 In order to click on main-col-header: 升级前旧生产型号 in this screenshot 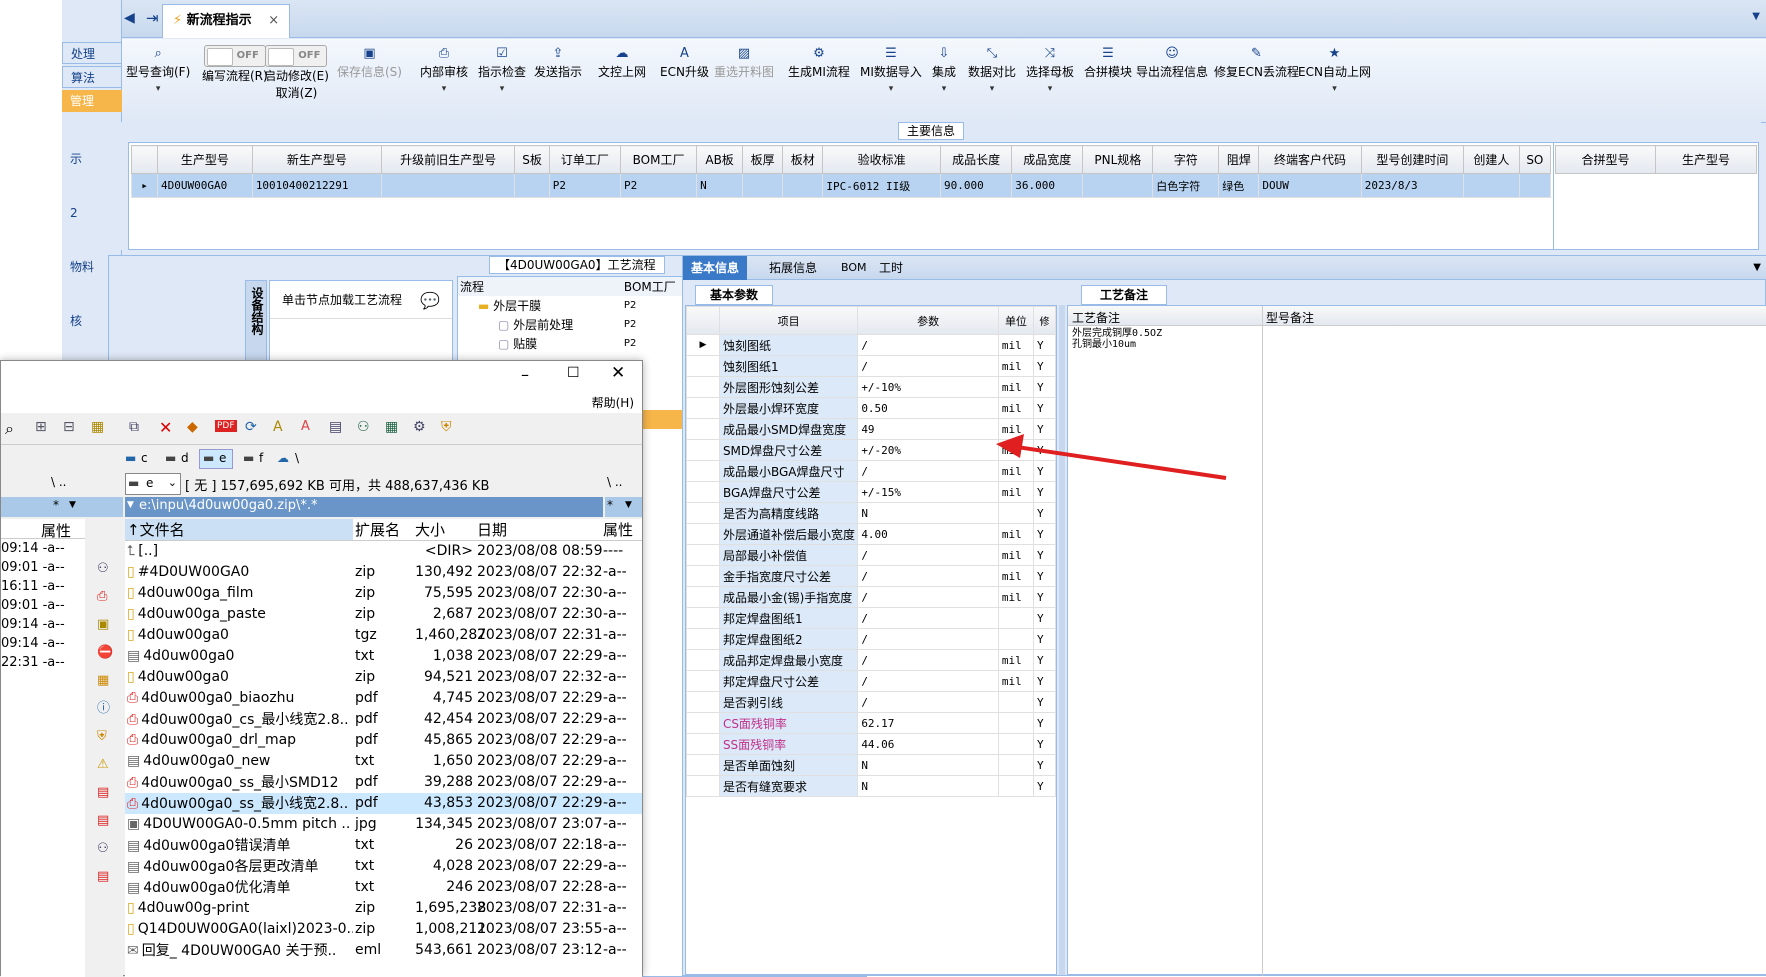, I will do `click(448, 159)`.